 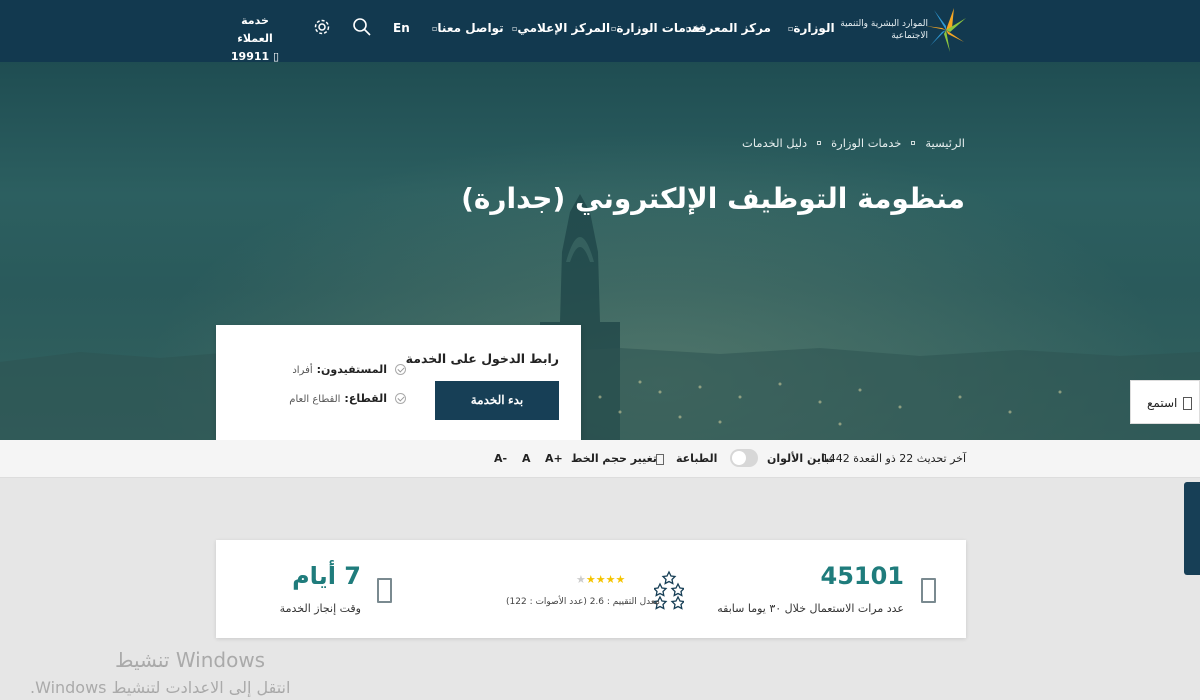 I want to click on windows-activation-hint: انتقل إلى الاعدادت لتنشيط Windows., so click(x=160, y=687).